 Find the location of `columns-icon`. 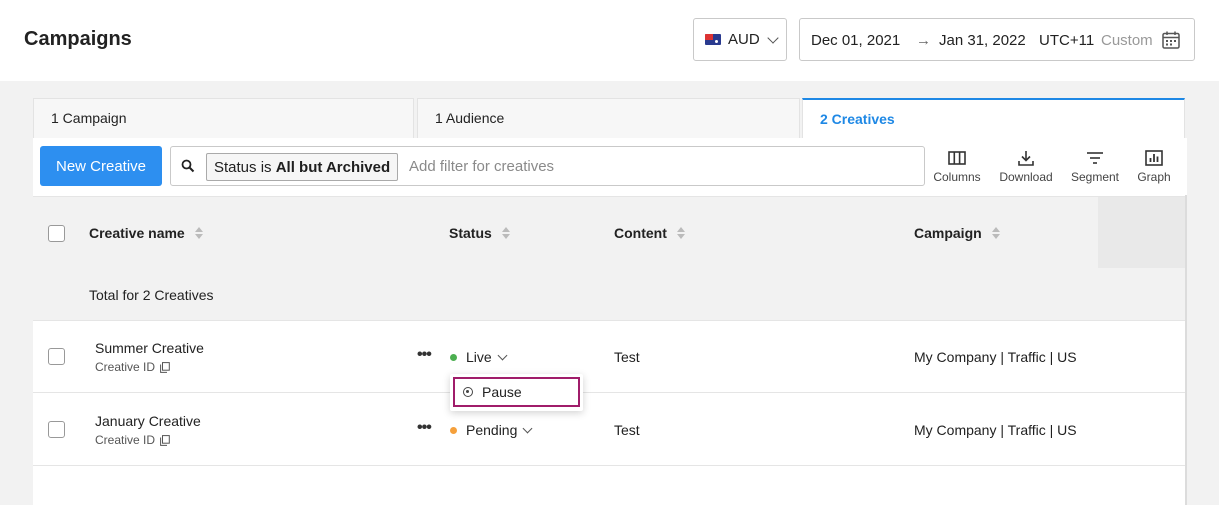

columns-icon is located at coordinates (957, 158).